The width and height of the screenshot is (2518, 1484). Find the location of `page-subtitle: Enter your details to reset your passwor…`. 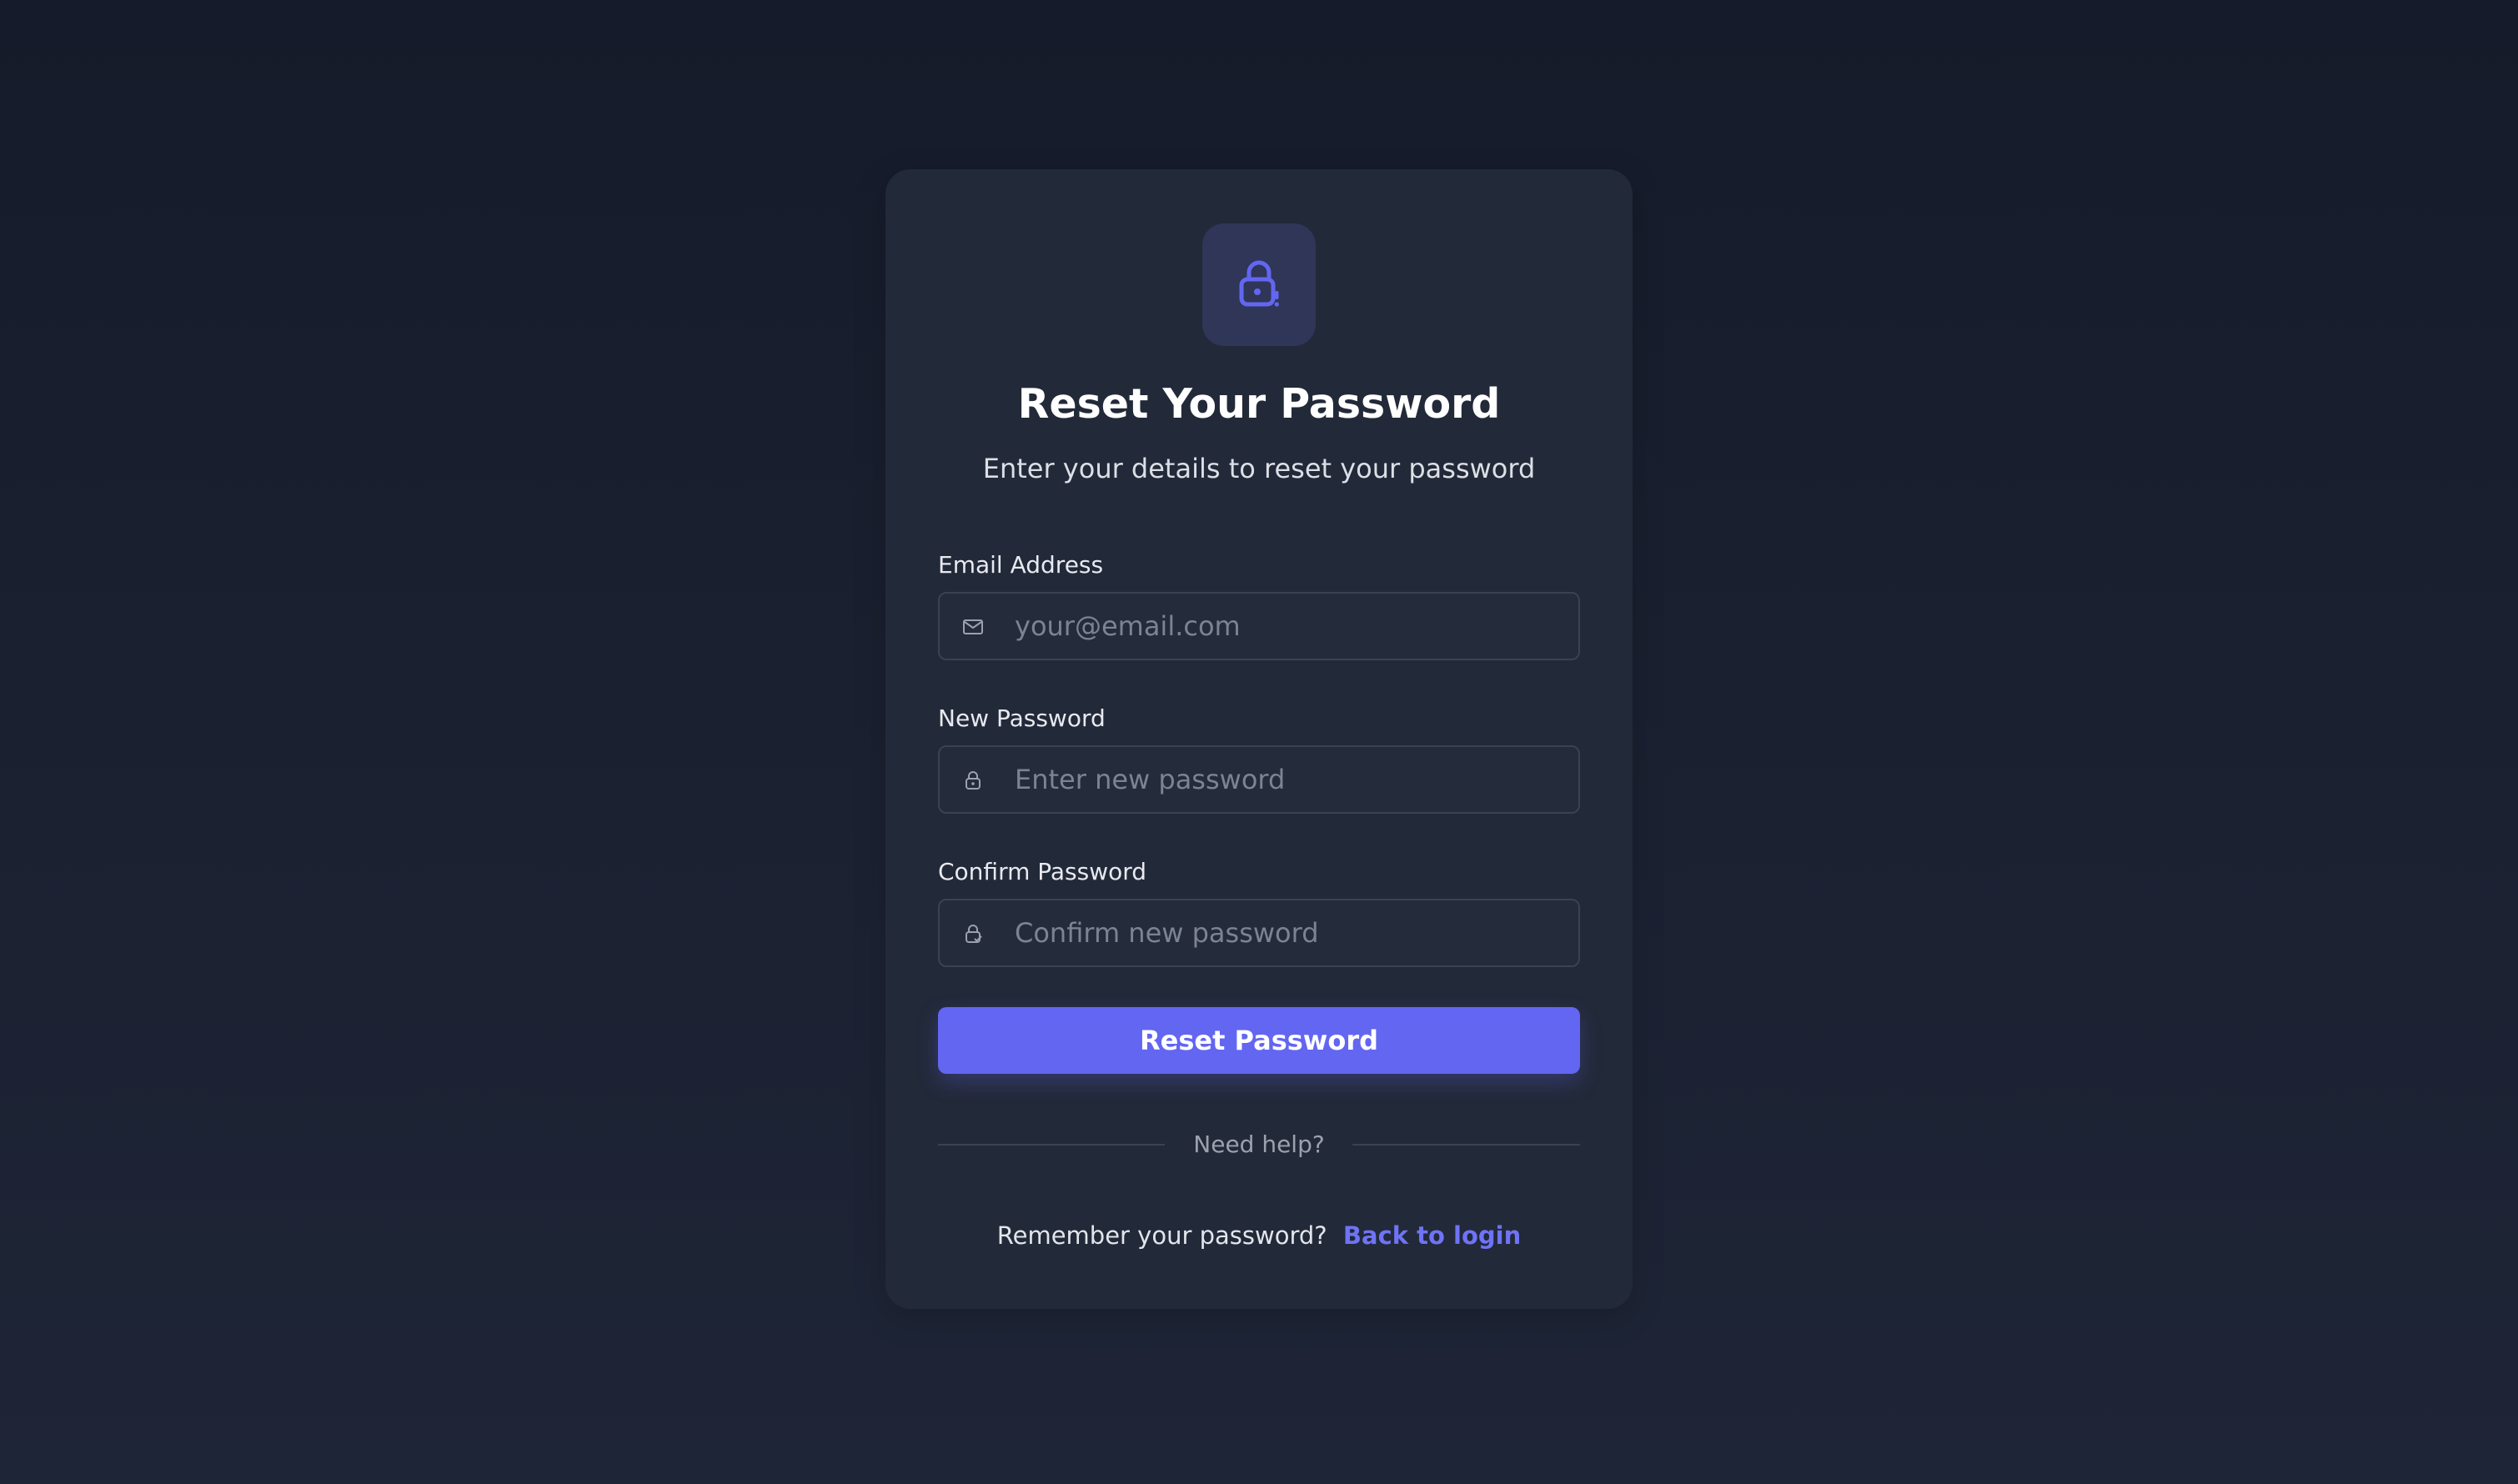

page-subtitle: Enter your details to reset your passwor… is located at coordinates (1259, 468).